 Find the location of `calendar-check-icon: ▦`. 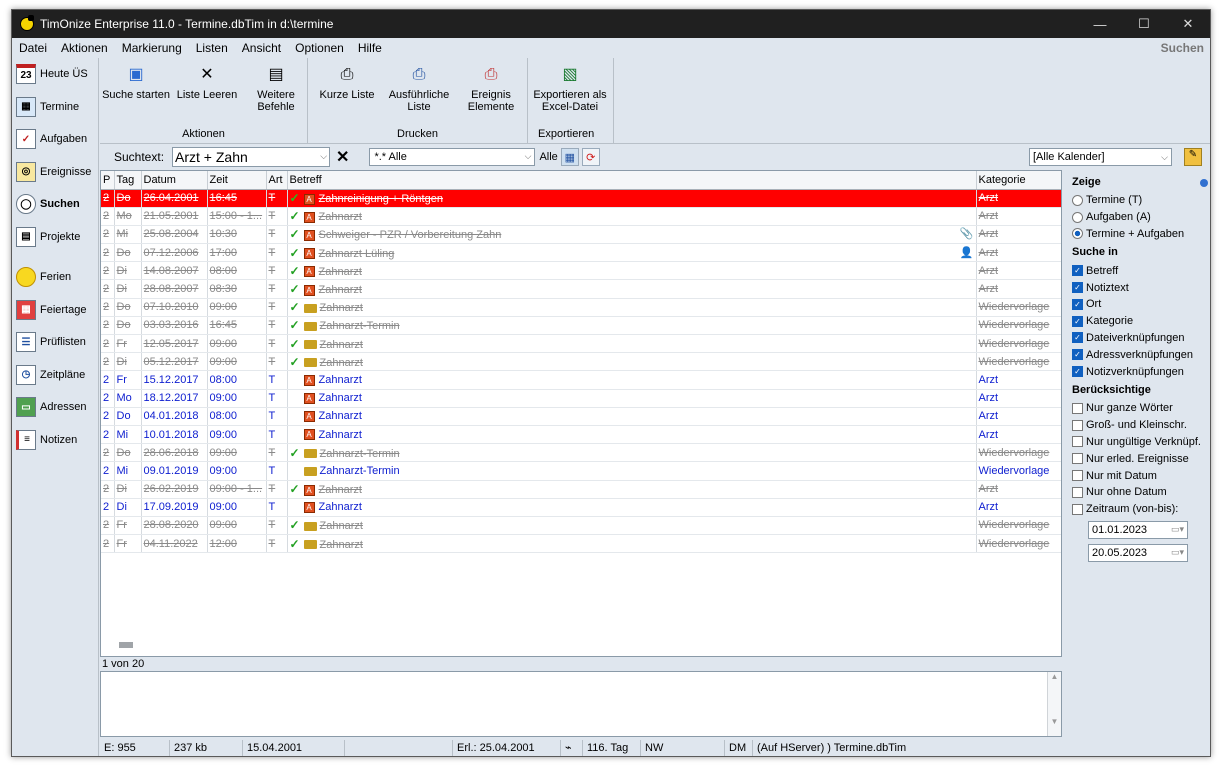

calendar-check-icon: ▦ is located at coordinates (569, 157).